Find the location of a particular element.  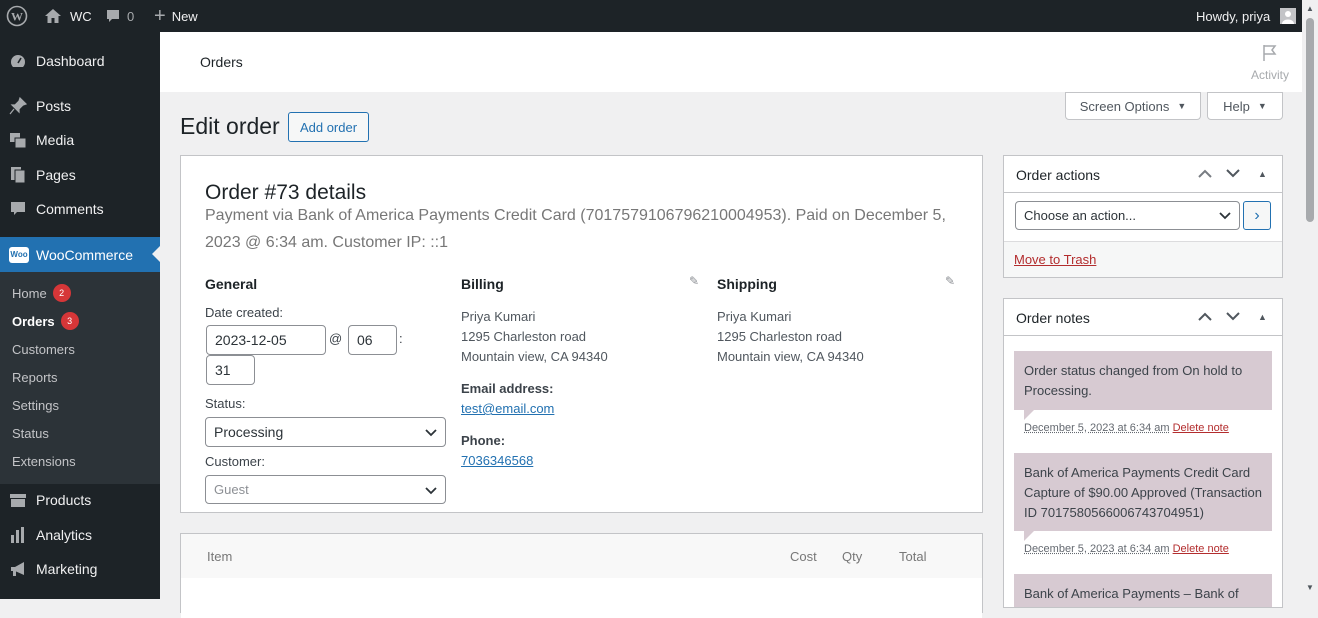

submenu-label: Extensions is located at coordinates (44, 461).